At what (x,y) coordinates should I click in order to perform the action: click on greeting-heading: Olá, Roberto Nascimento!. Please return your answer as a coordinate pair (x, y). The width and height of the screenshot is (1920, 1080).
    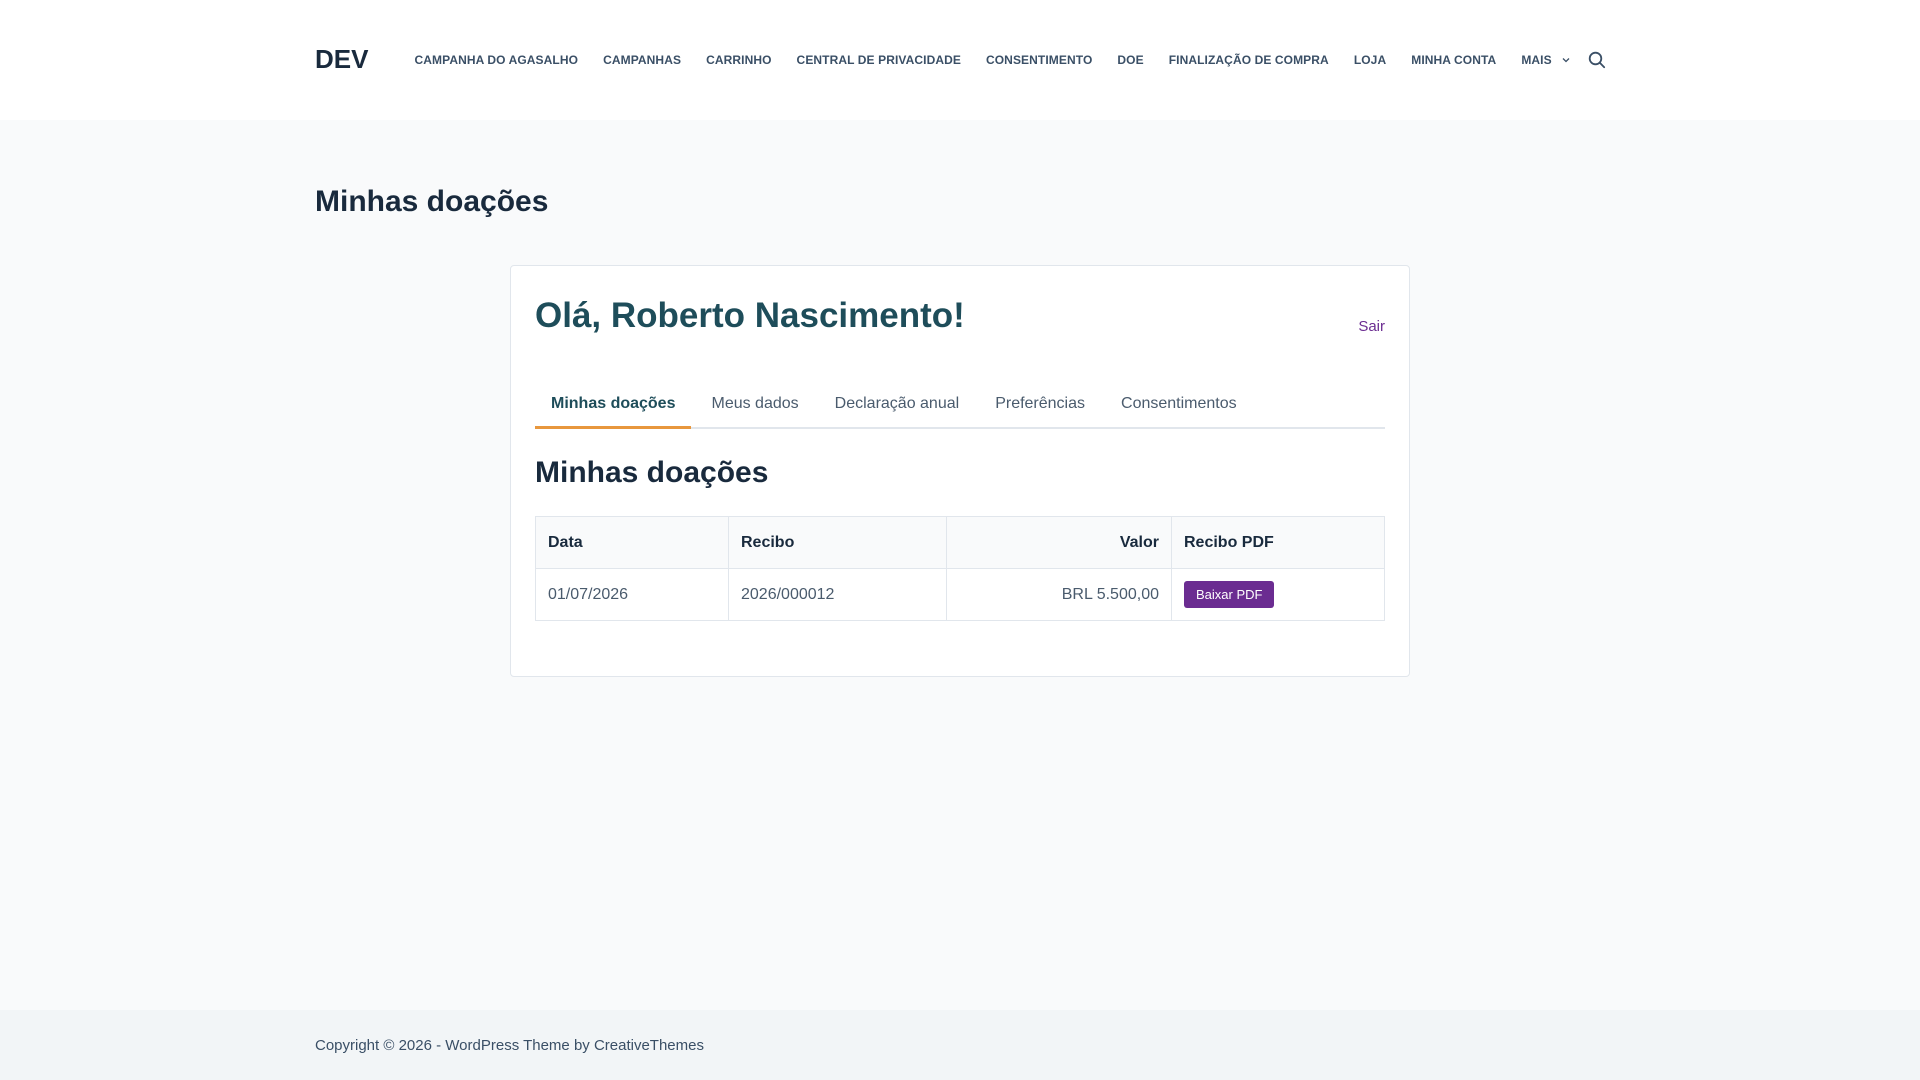
    Looking at the image, I should click on (750, 315).